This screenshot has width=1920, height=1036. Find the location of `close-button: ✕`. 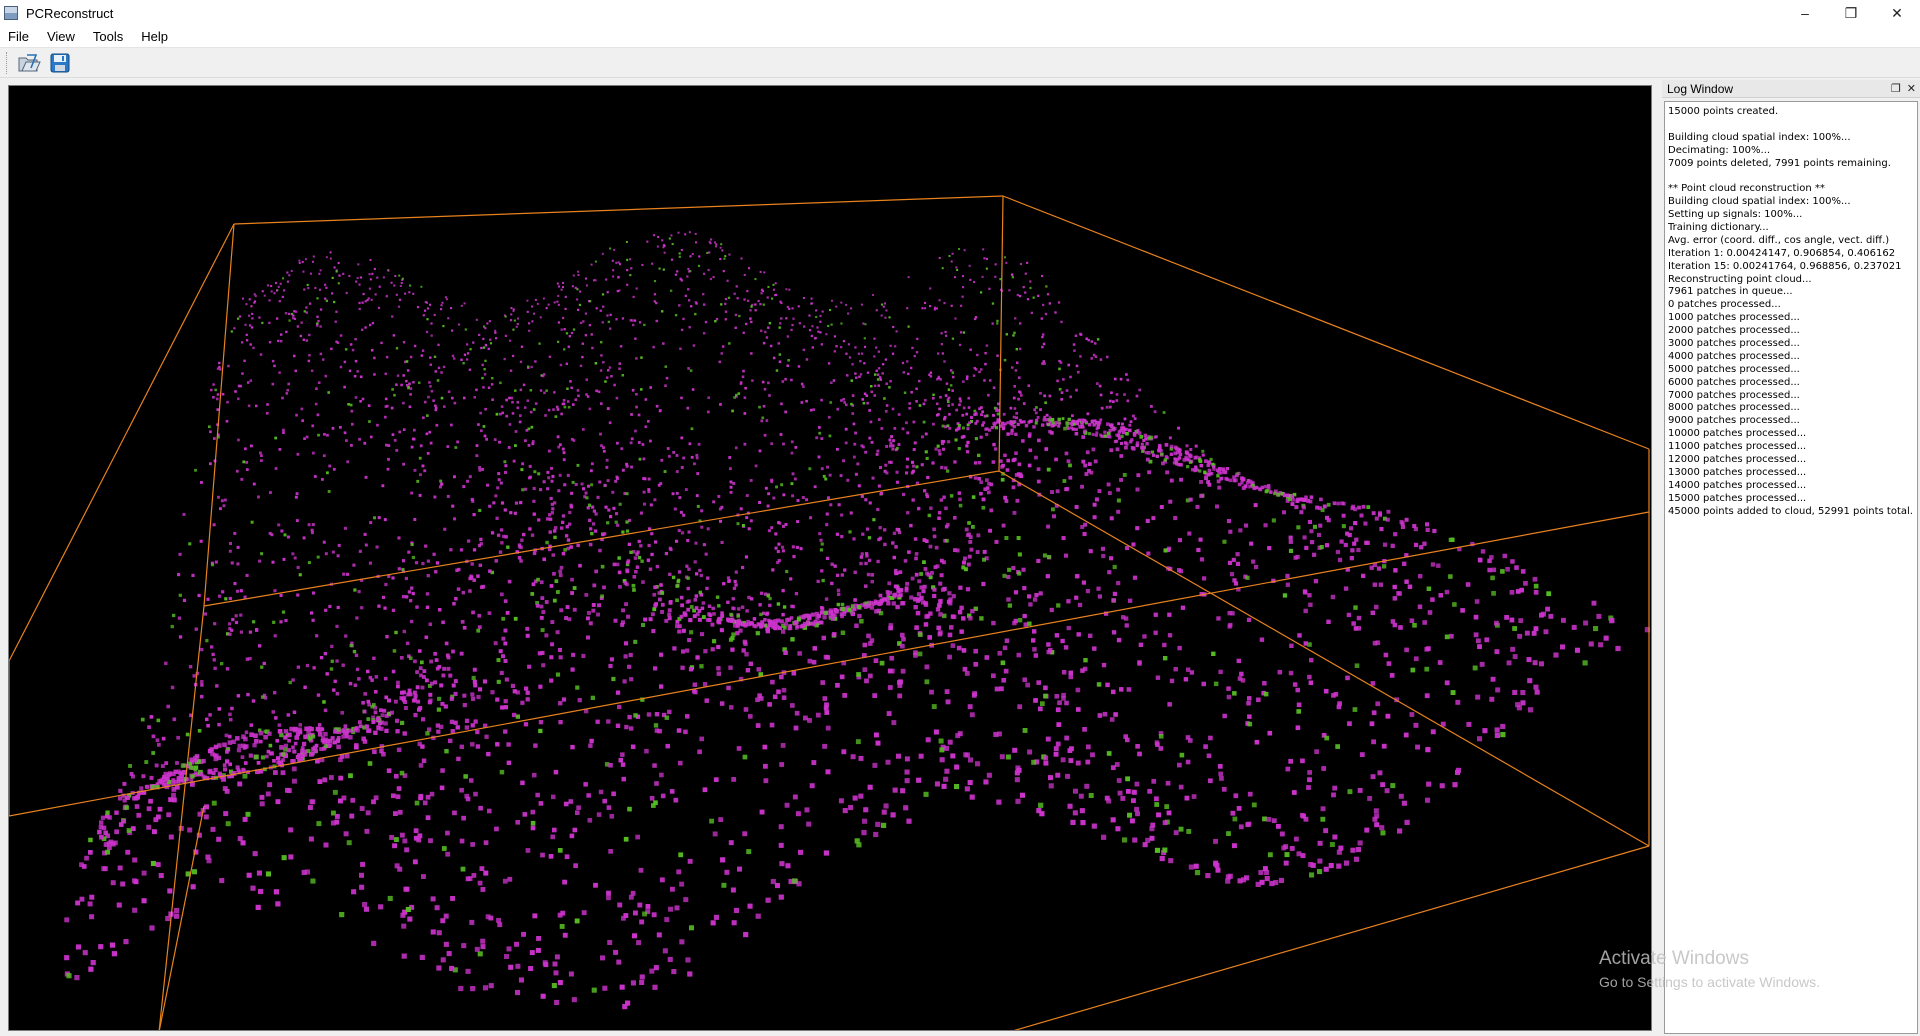

close-button: ✕ is located at coordinates (1897, 13).